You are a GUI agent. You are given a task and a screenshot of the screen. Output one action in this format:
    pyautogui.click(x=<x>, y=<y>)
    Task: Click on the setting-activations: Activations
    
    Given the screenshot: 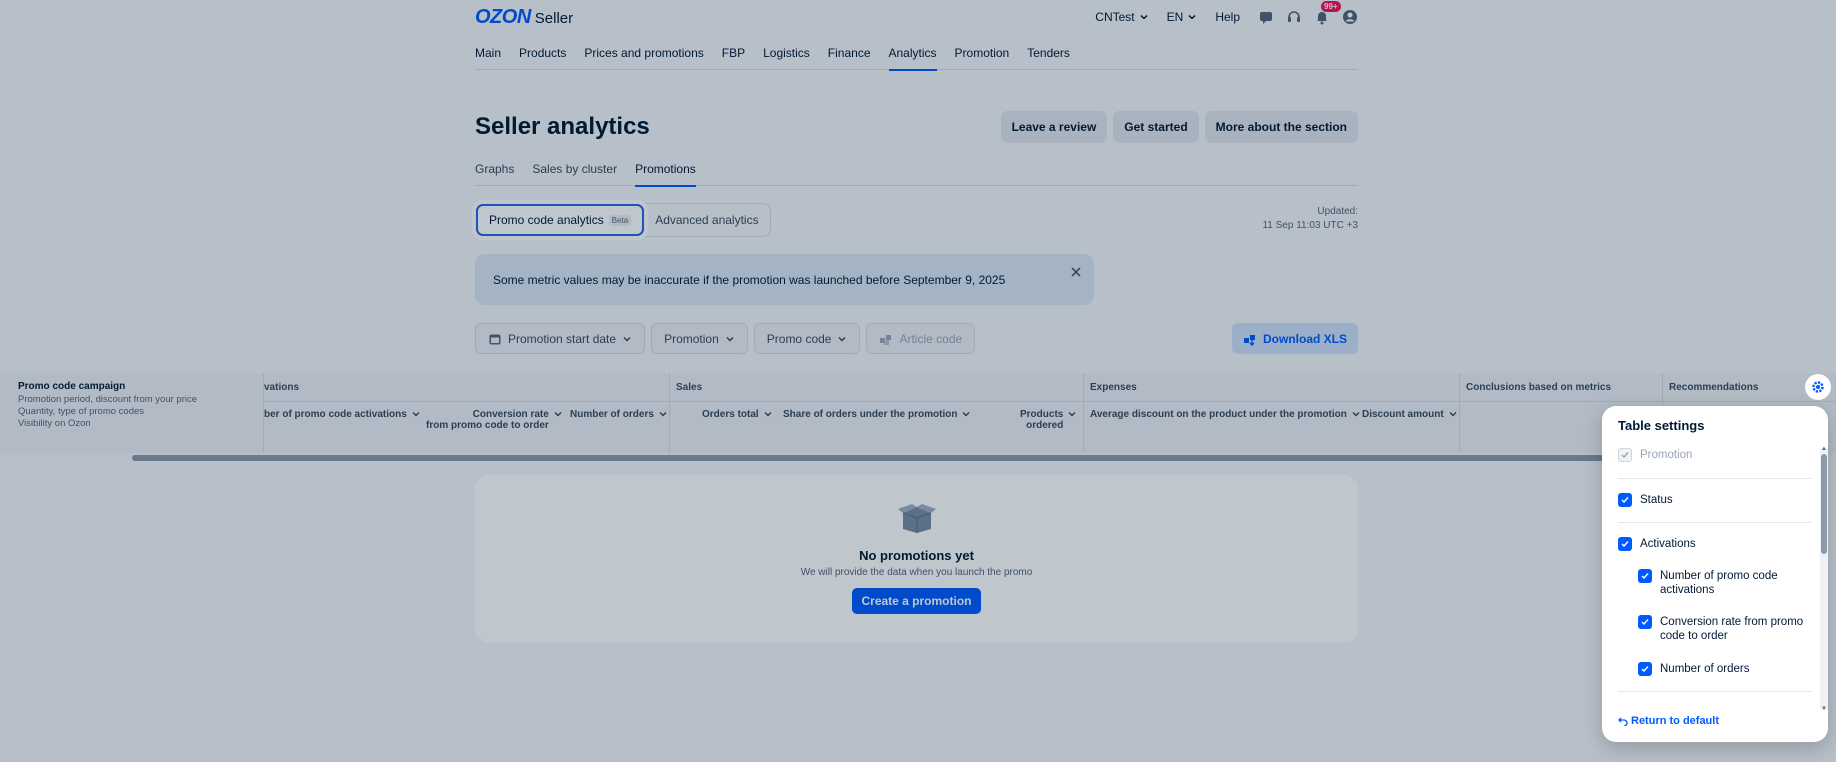 What is the action you would take?
    pyautogui.click(x=1657, y=544)
    